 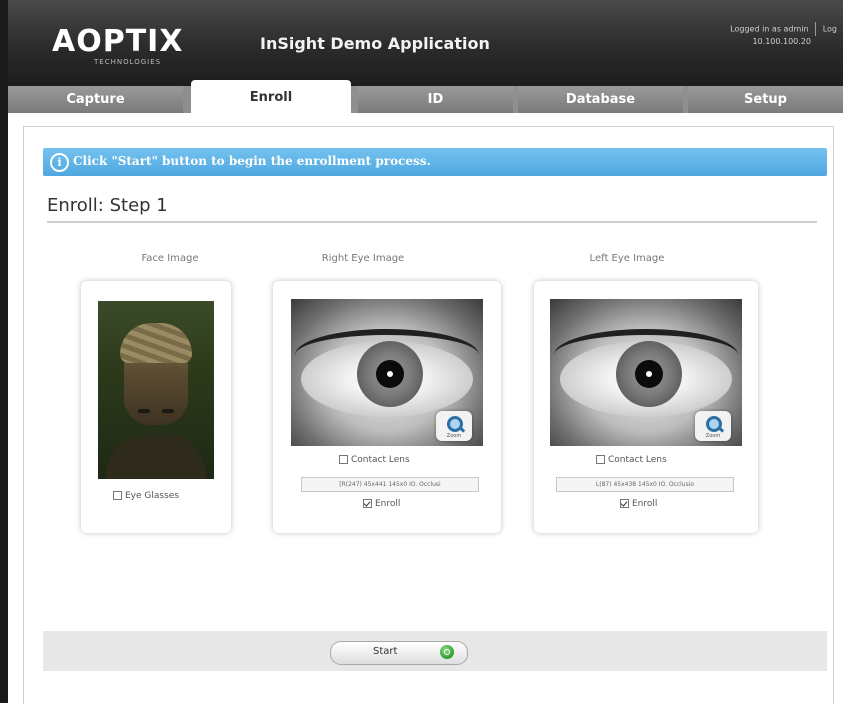 I want to click on login-separator, so click(x=816, y=29).